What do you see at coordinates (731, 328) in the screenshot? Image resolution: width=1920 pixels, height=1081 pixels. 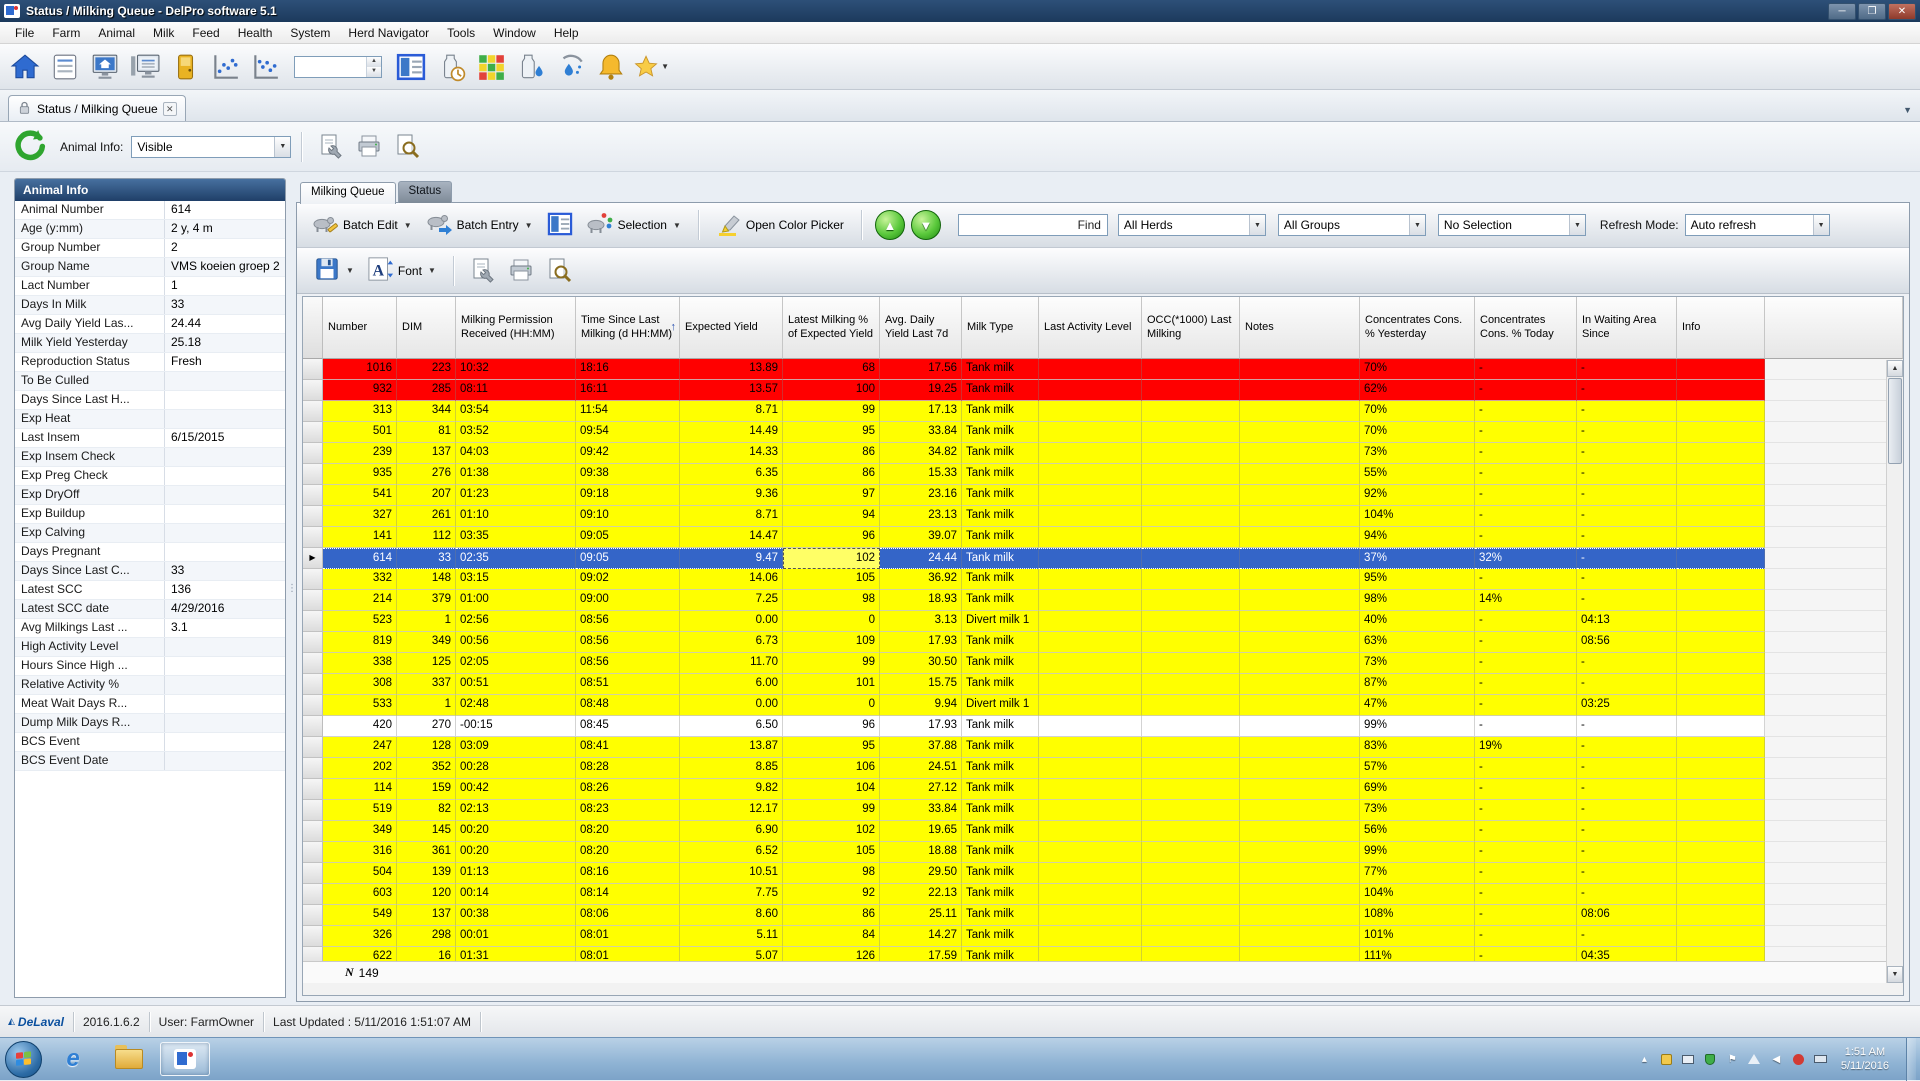 I see `column-header-expected-yield: Expected Yield` at bounding box center [731, 328].